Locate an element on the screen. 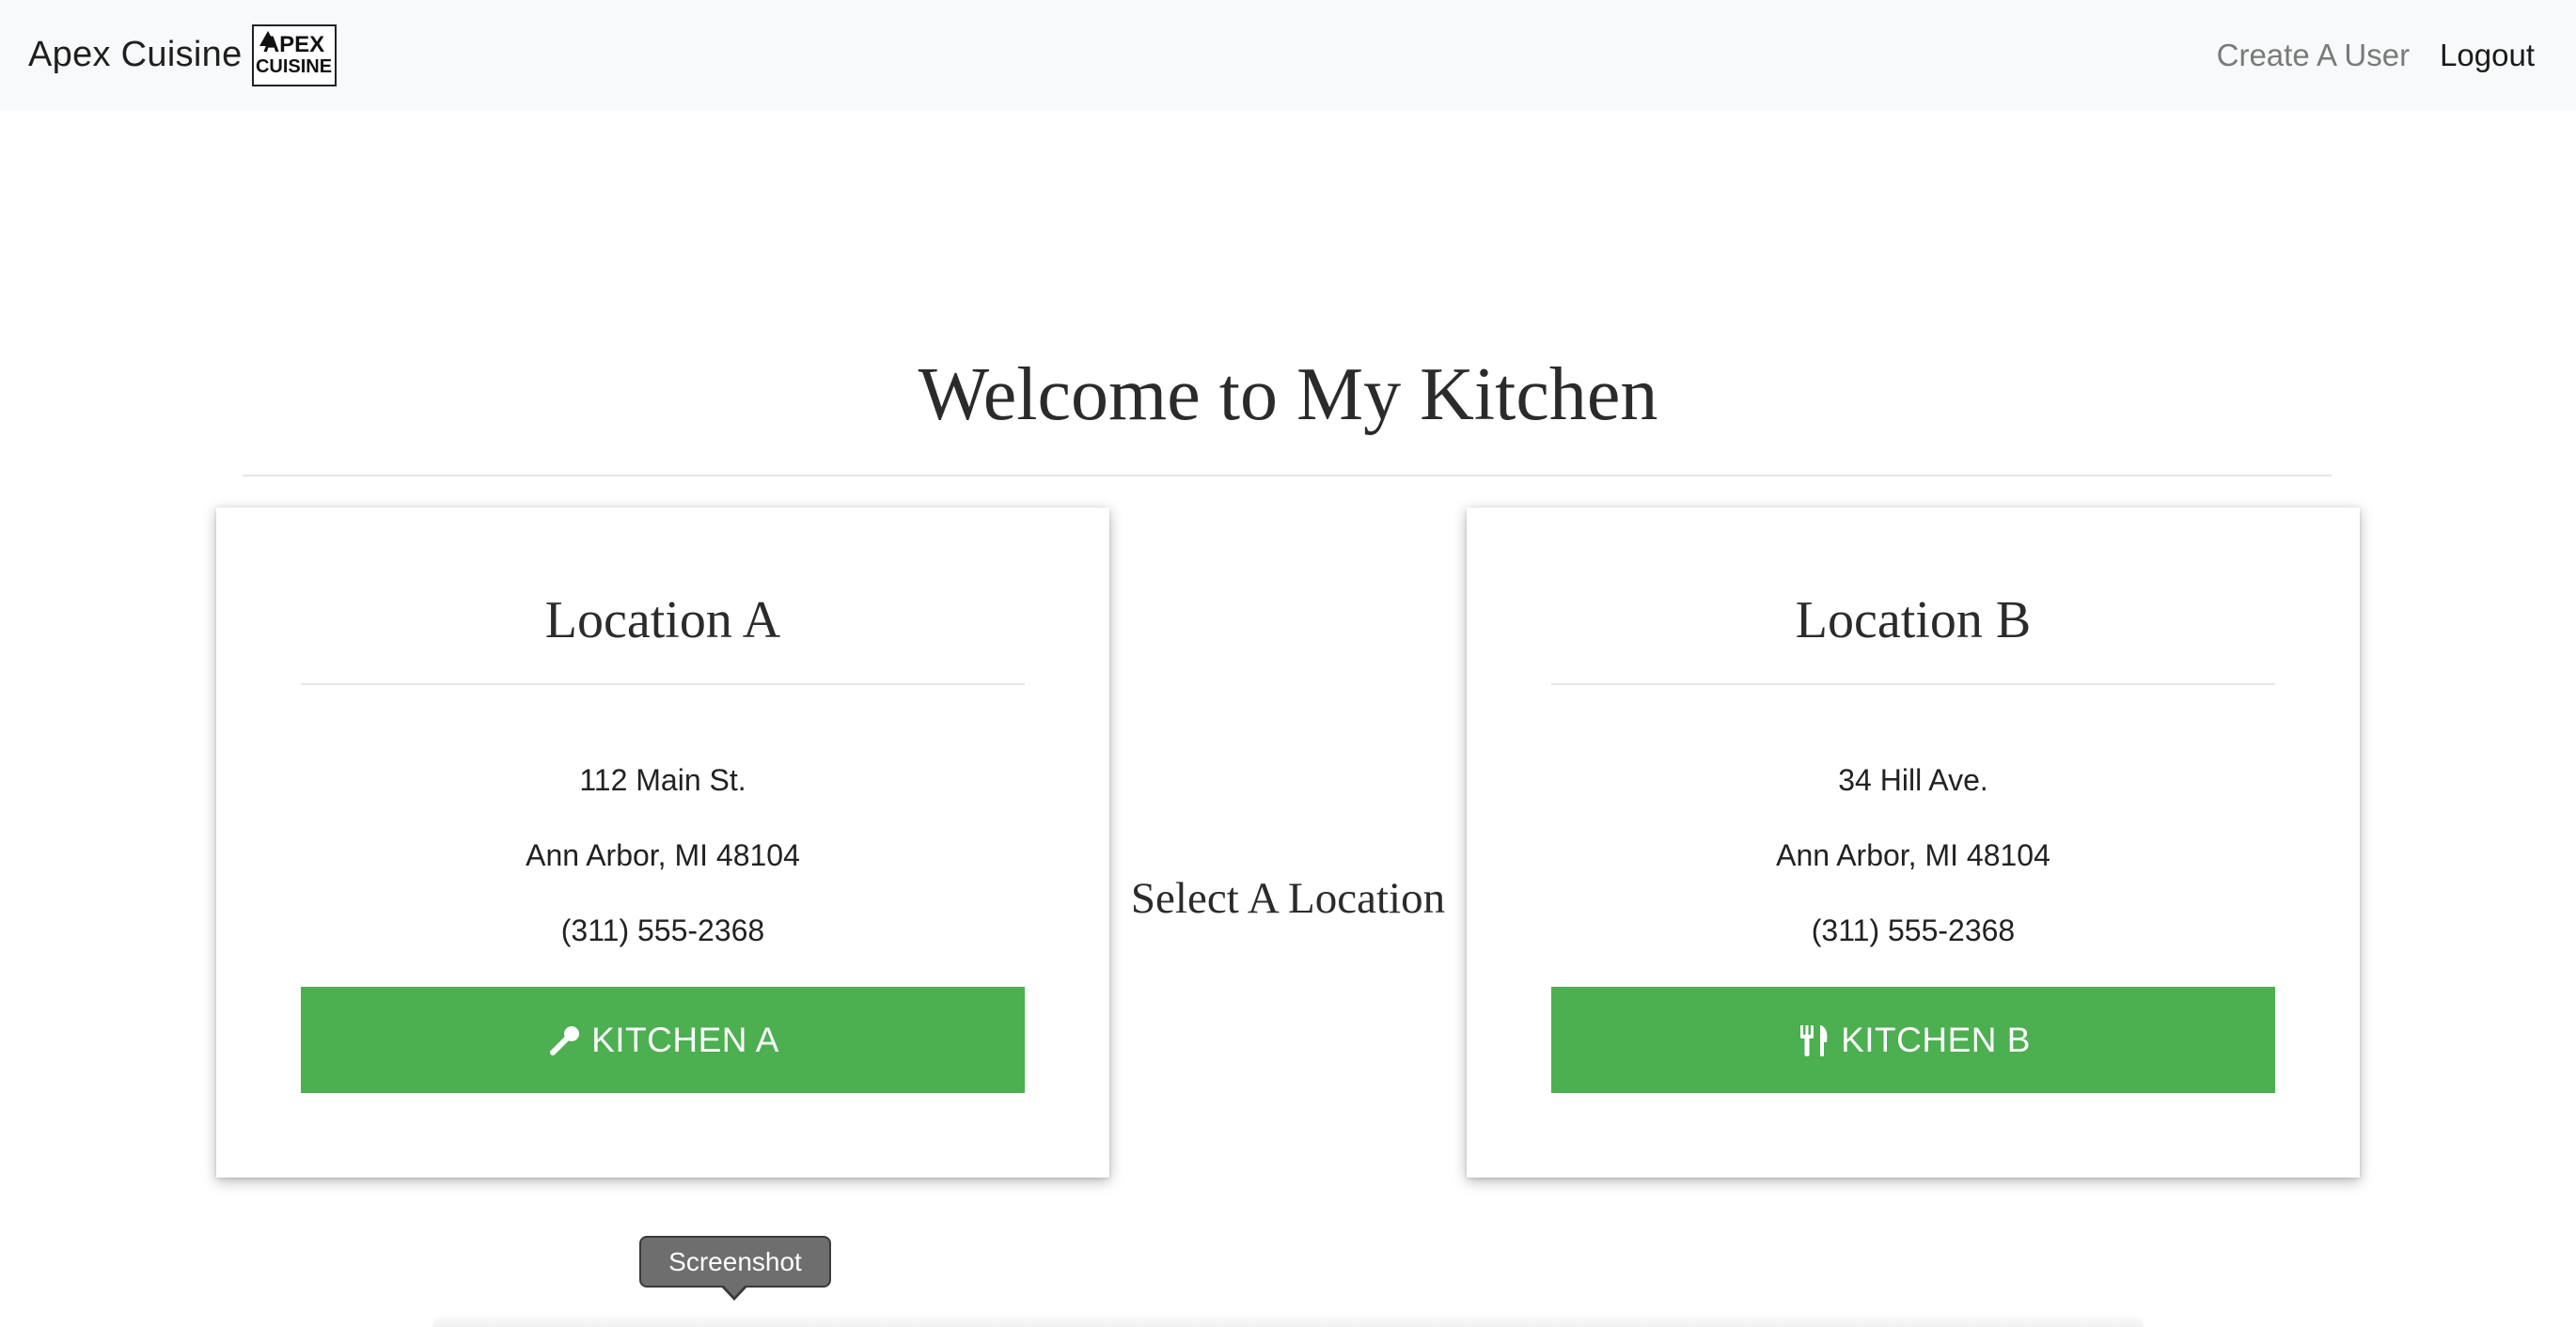  kitchen-a-label: KITCHEN A is located at coordinates (685, 1039).